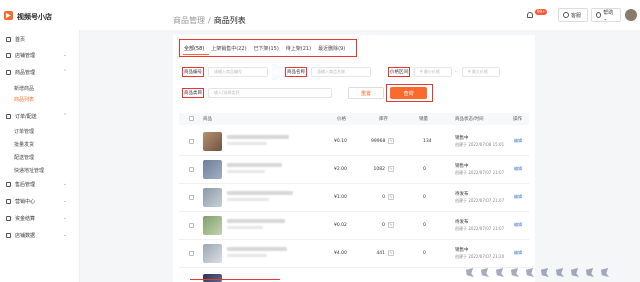 The image size is (640, 282). Describe the element at coordinates (194, 48) in the screenshot. I see `tab-all: 全部(58)` at that location.